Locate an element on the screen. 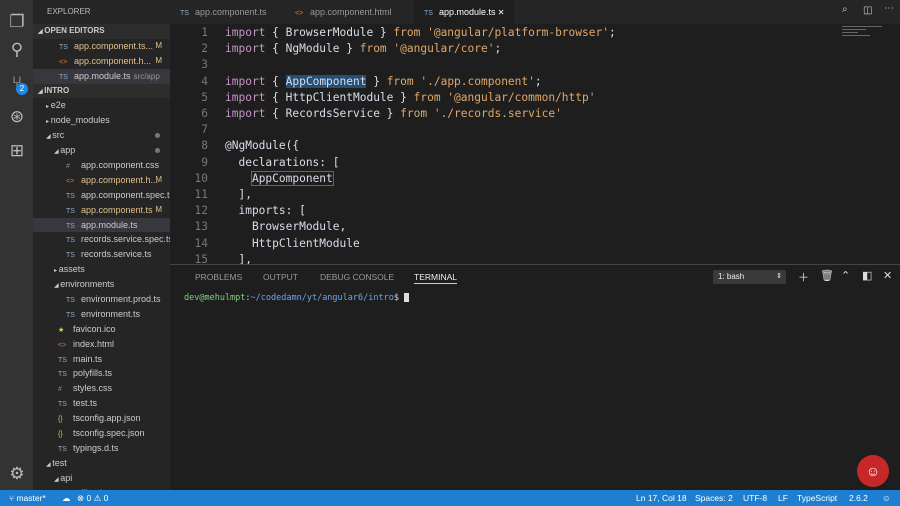  open-editors-section: ◢ OPEN EDITORS is located at coordinates (101, 31).